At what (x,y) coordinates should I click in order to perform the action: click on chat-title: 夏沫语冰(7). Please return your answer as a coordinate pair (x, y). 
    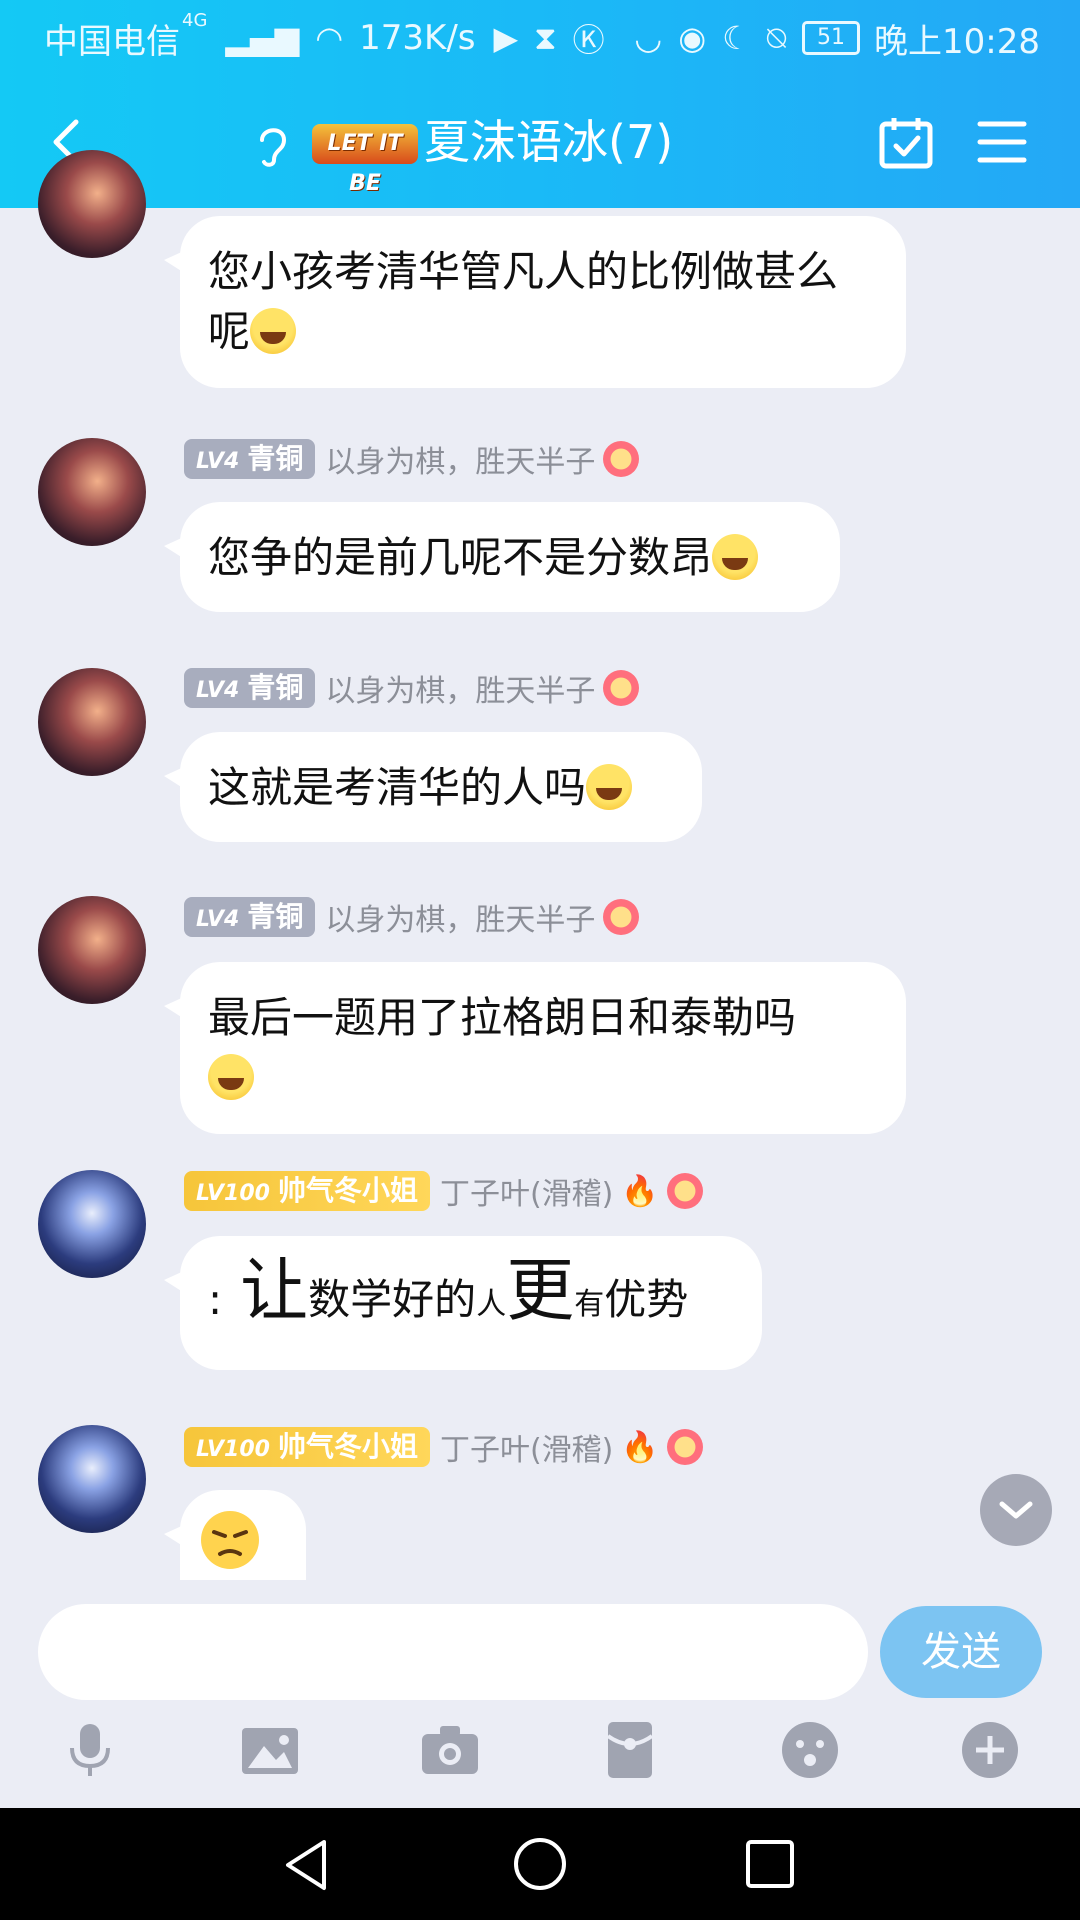
    Looking at the image, I should click on (548, 142).